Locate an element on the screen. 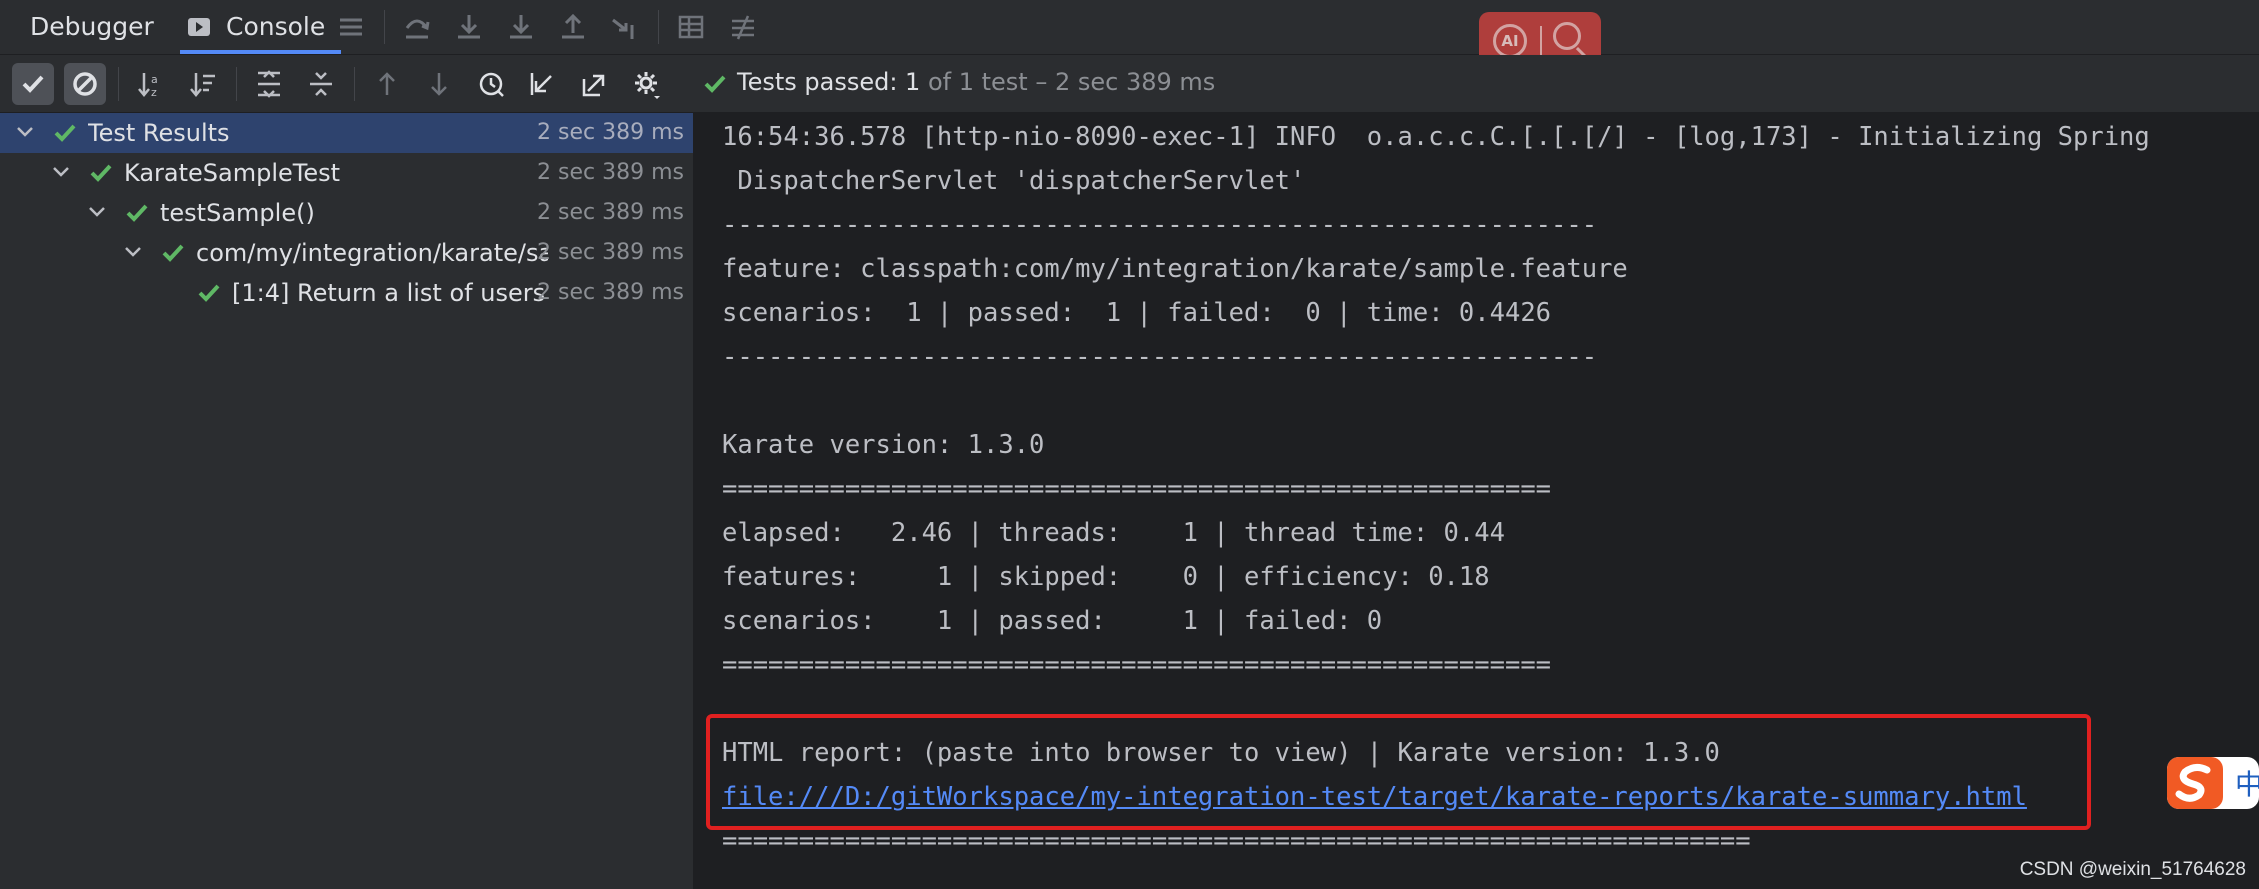  tab-console: Console is located at coordinates (261, 27).